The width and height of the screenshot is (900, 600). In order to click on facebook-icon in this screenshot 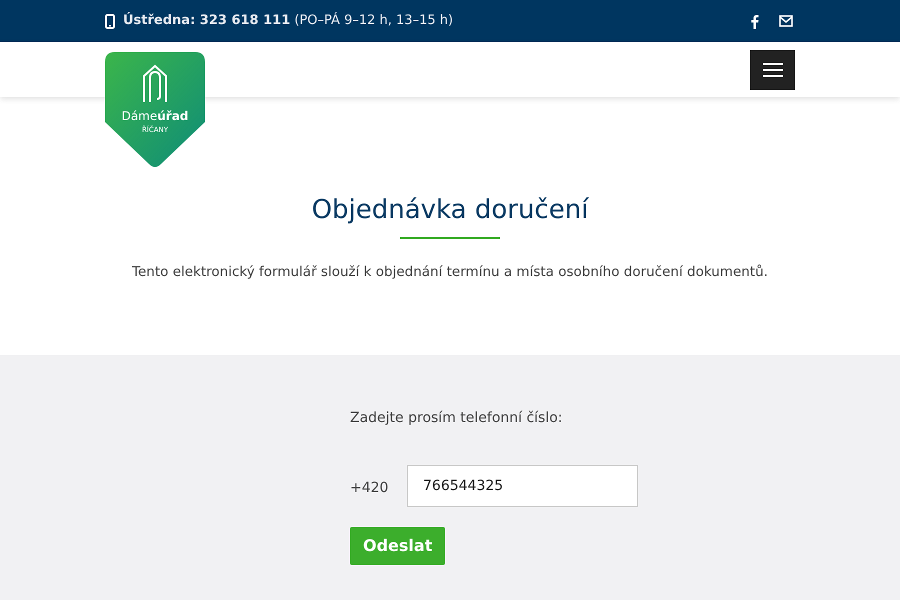, I will do `click(754, 21)`.